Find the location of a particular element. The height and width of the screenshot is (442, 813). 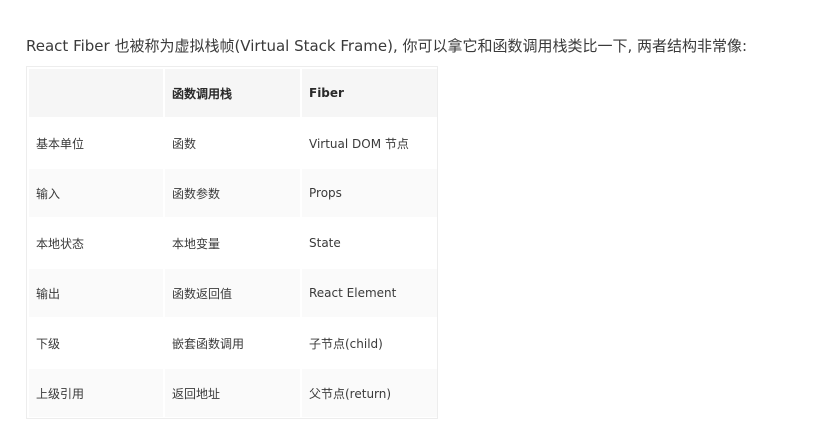

call-stack-cell: 返回地址 is located at coordinates (232, 393).